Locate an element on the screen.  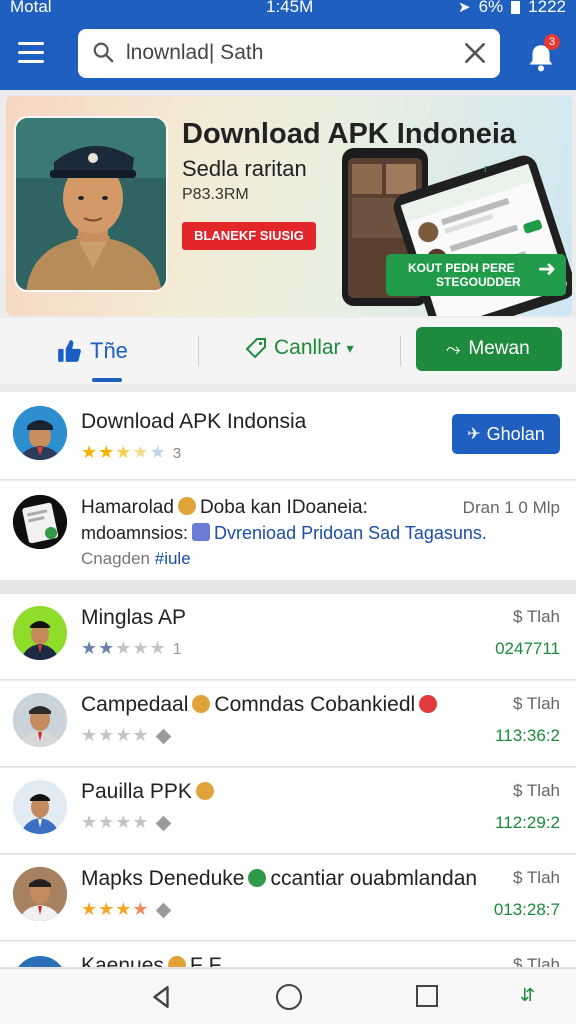
app-title: Mapks Deneduke ccantiar ouabmlandan is located at coordinates (279, 879).